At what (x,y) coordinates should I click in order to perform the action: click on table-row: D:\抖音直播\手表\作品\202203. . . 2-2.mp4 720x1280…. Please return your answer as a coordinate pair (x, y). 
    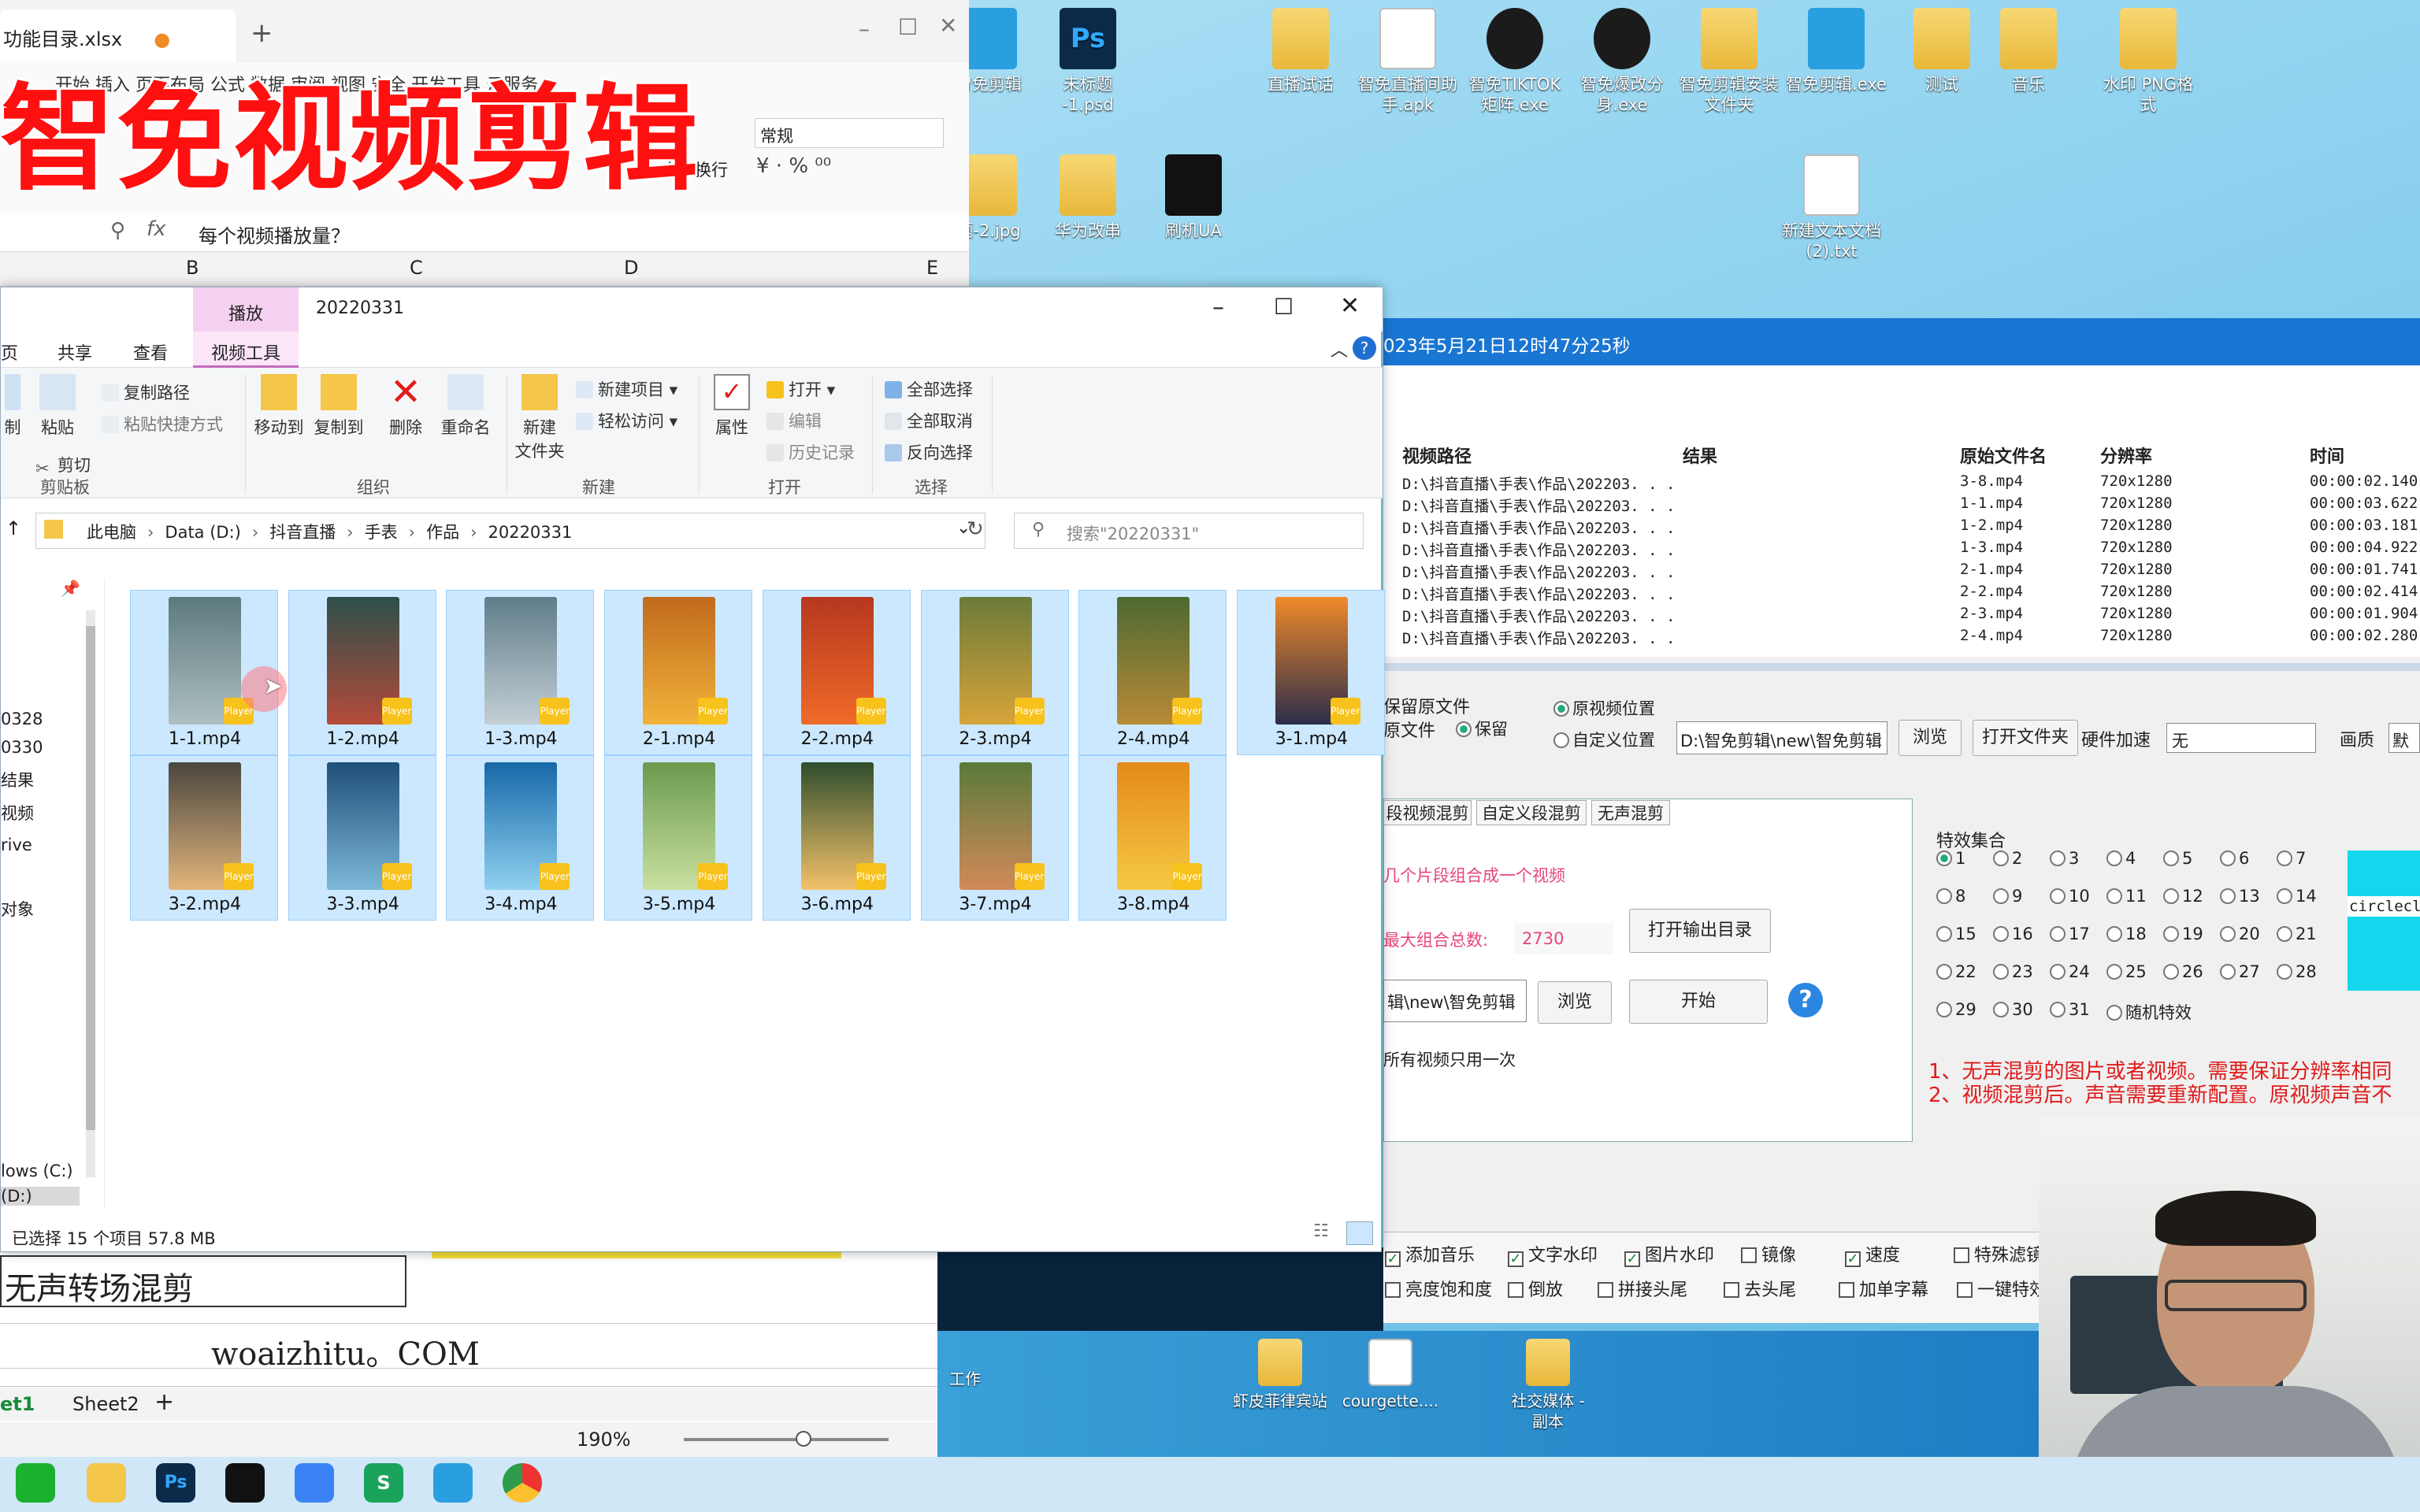
    Looking at the image, I should click on (1901, 594).